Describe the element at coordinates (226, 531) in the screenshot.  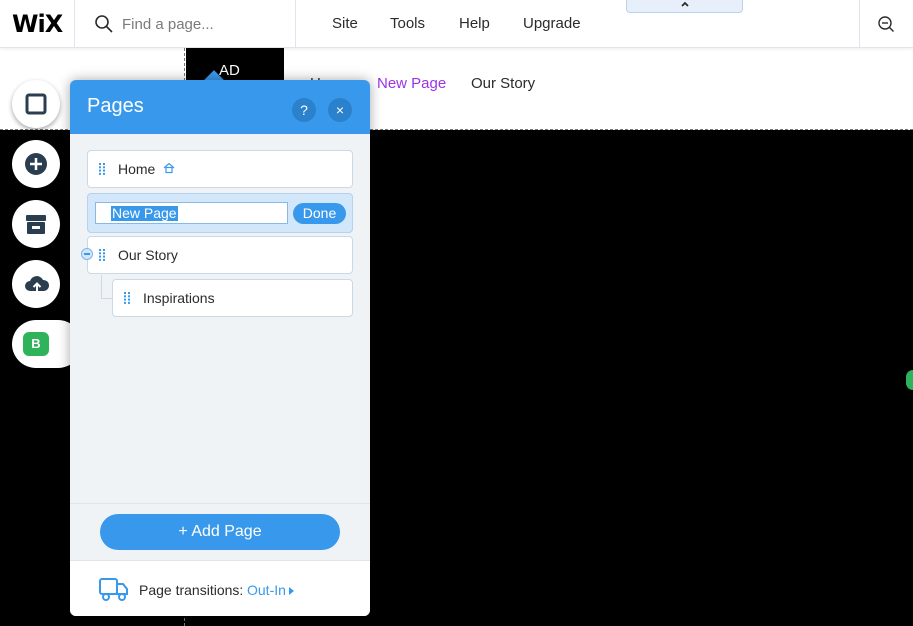
I see `add-page-label: Add Page` at that location.